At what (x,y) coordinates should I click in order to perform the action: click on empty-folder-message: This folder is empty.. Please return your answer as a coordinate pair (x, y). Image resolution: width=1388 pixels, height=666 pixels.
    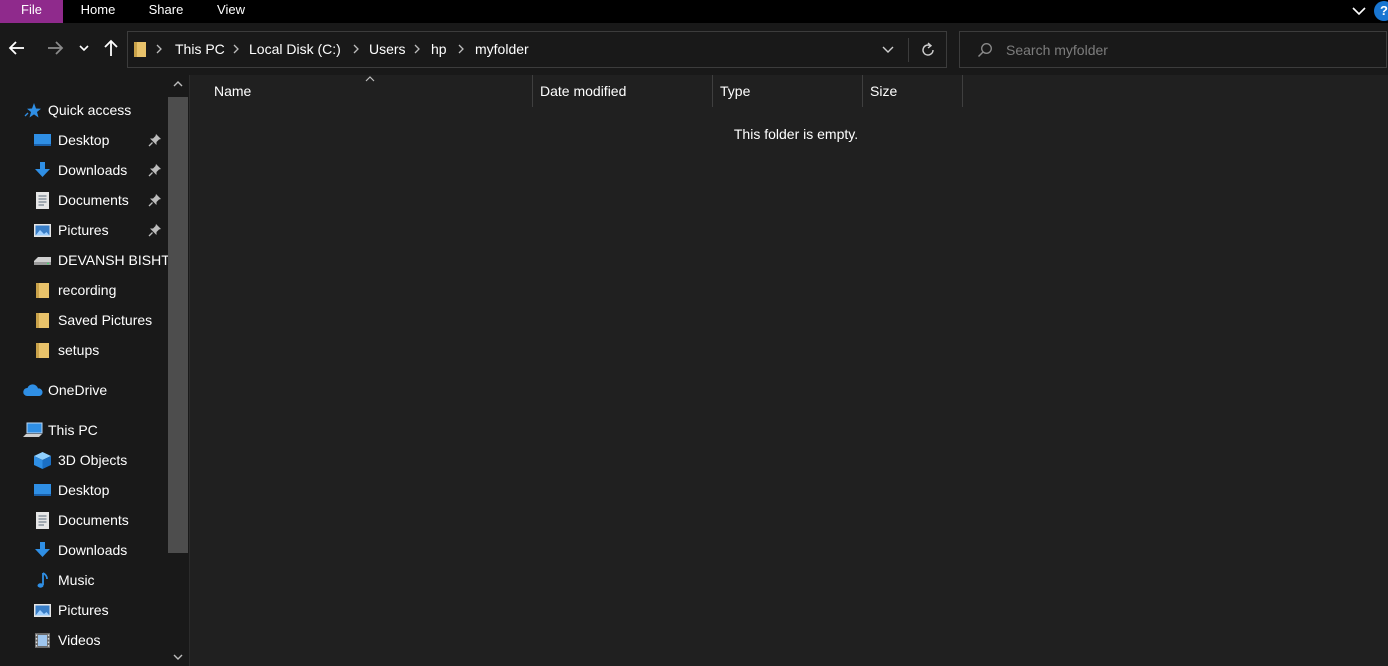
    Looking at the image, I should click on (796, 134).